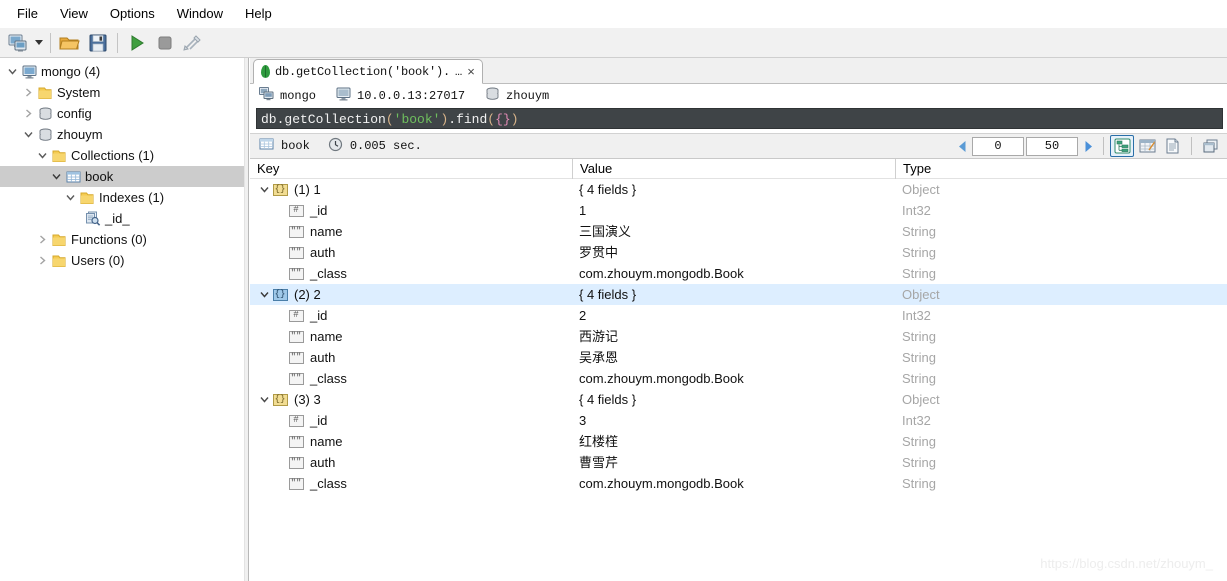 The height and width of the screenshot is (581, 1227). What do you see at coordinates (124, 260) in the screenshot?
I see `sidebar-item-users: Users (0)` at bounding box center [124, 260].